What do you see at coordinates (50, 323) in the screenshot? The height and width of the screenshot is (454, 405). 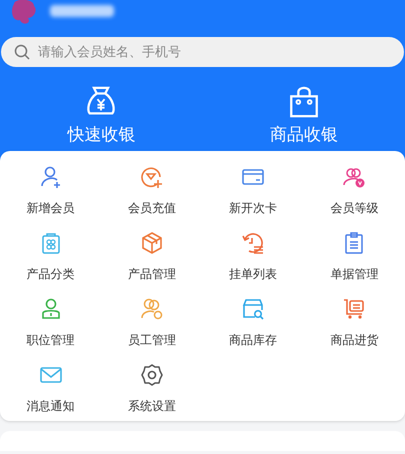 I see `menu-item: 职位管理` at bounding box center [50, 323].